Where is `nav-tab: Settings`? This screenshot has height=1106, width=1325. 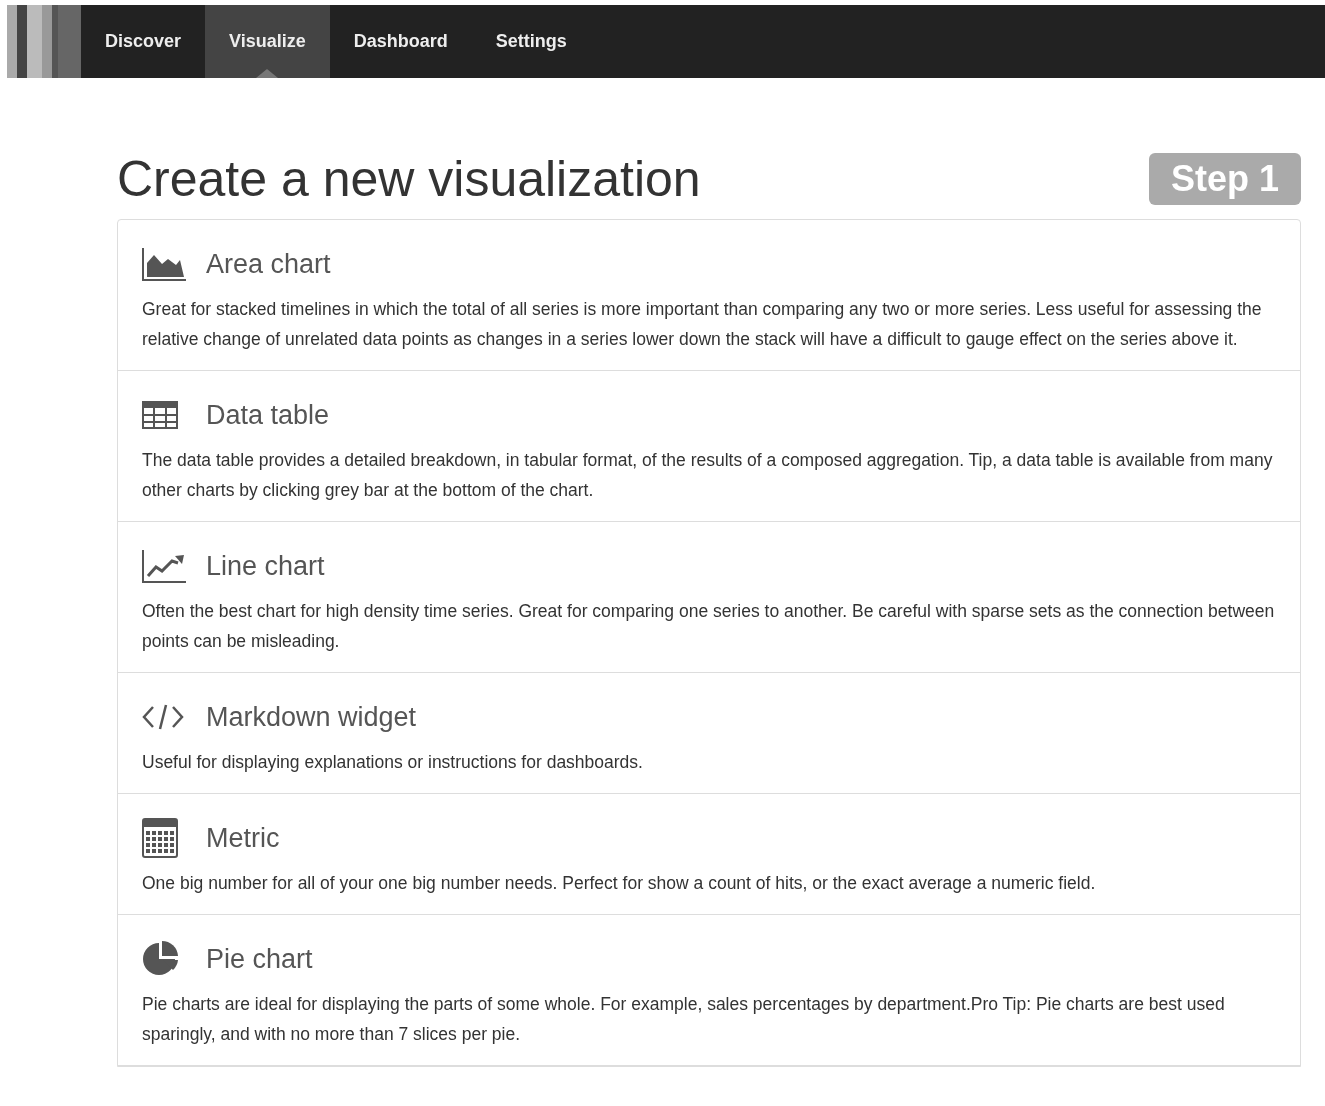
nav-tab: Settings is located at coordinates (531, 41).